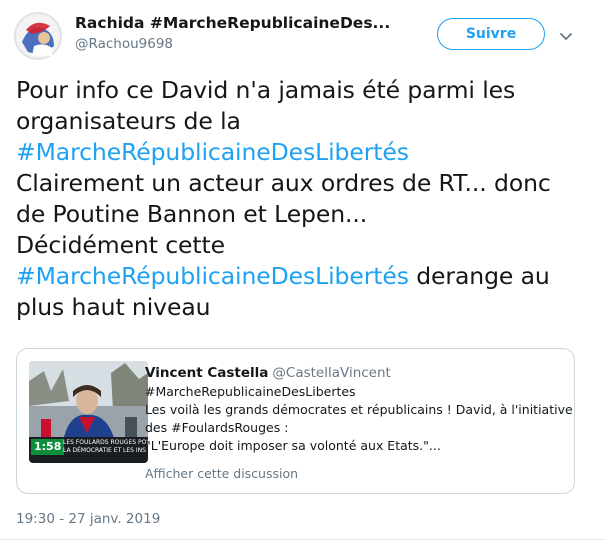  What do you see at coordinates (303, 245) in the screenshot?
I see `tweet-text-line: Décidément cette` at bounding box center [303, 245].